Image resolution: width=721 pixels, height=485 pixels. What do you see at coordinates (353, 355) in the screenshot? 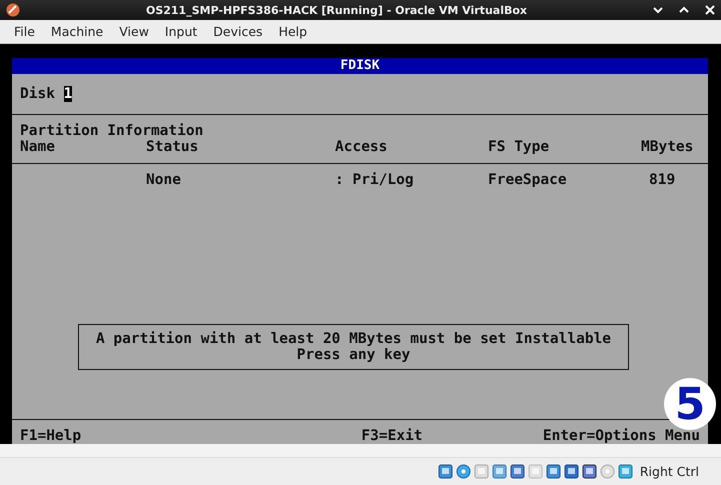
I see `message-text: Press any key` at bounding box center [353, 355].